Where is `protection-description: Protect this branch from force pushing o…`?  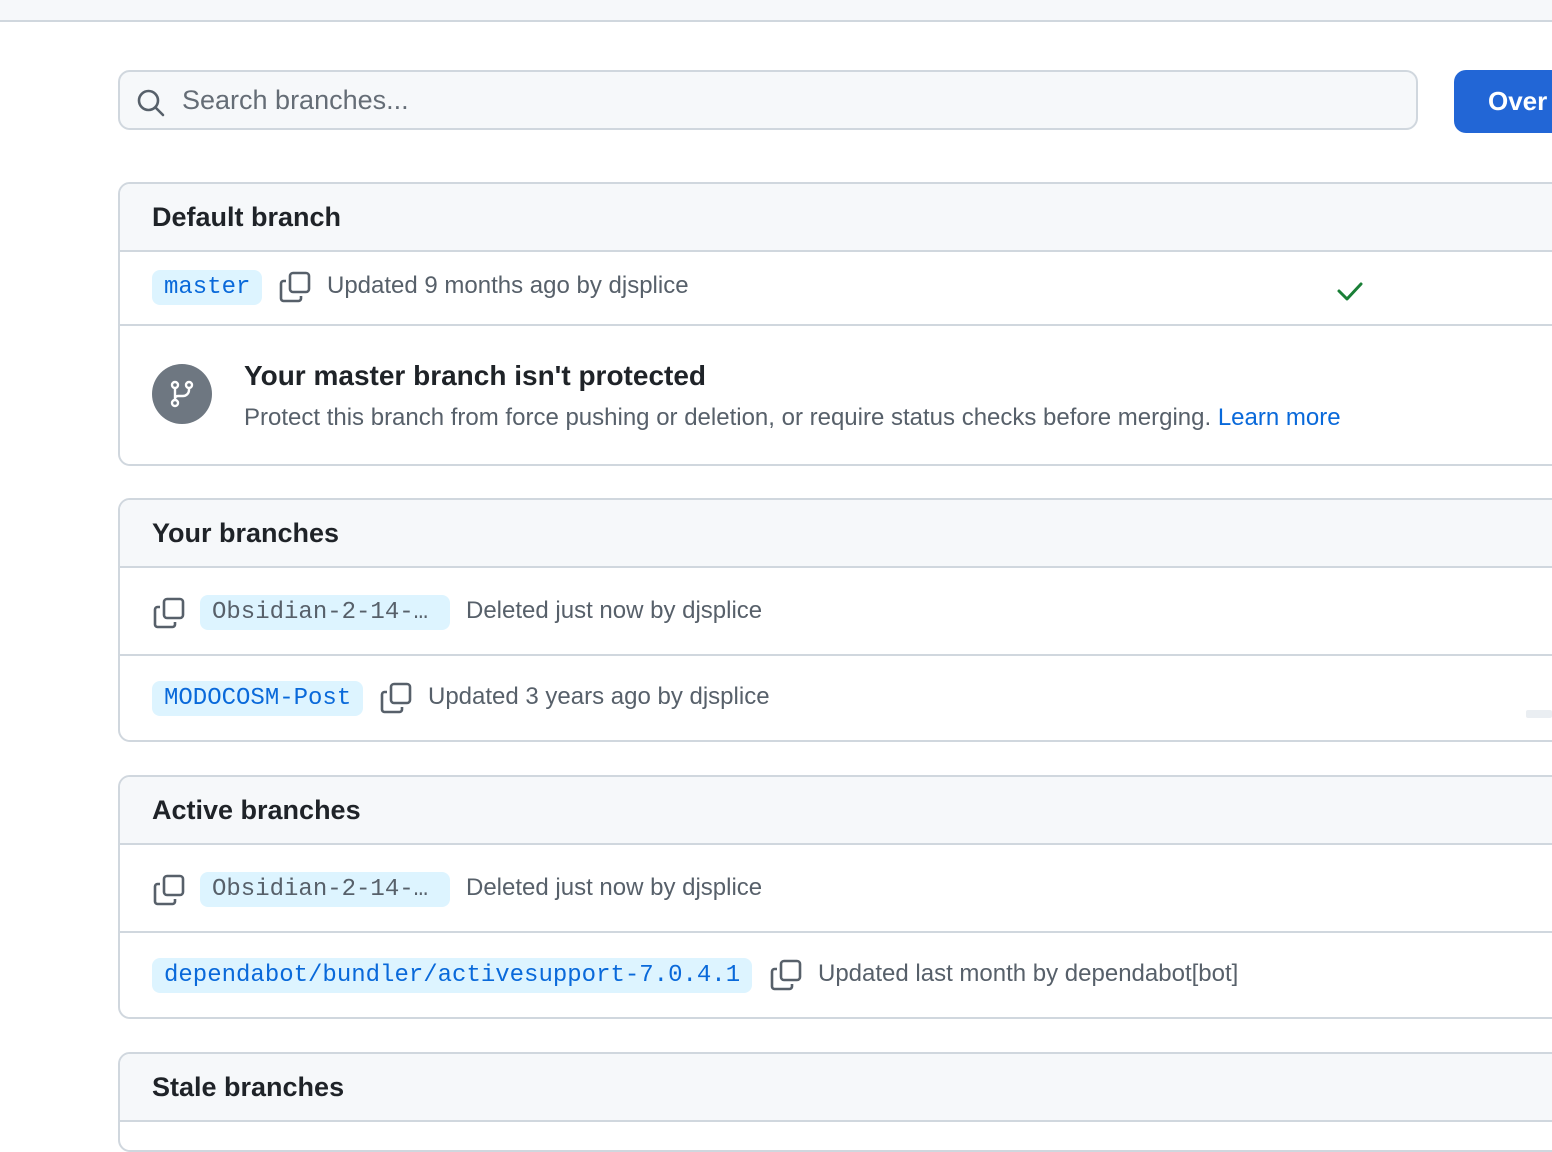 protection-description: Protect this branch from force pushing o… is located at coordinates (792, 418).